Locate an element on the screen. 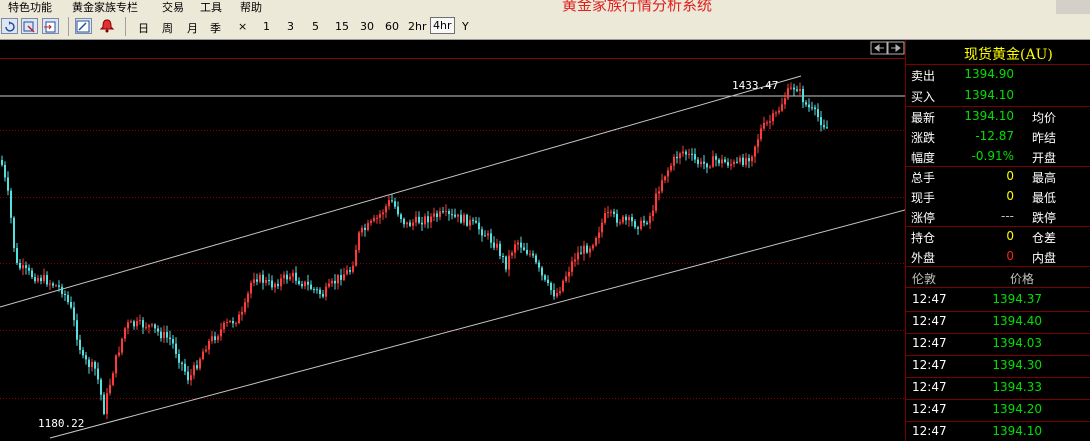 The image size is (1090, 441). tick-price-header: 价格 is located at coordinates (1022, 279).